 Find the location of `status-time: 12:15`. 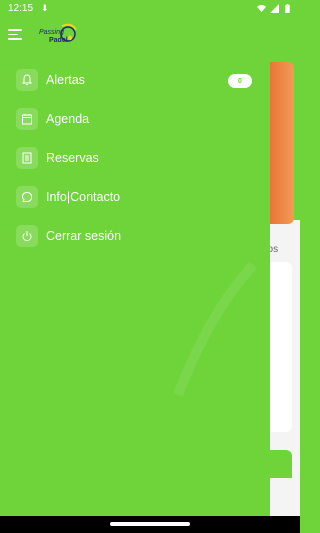

status-time: 12:15 is located at coordinates (21, 8).